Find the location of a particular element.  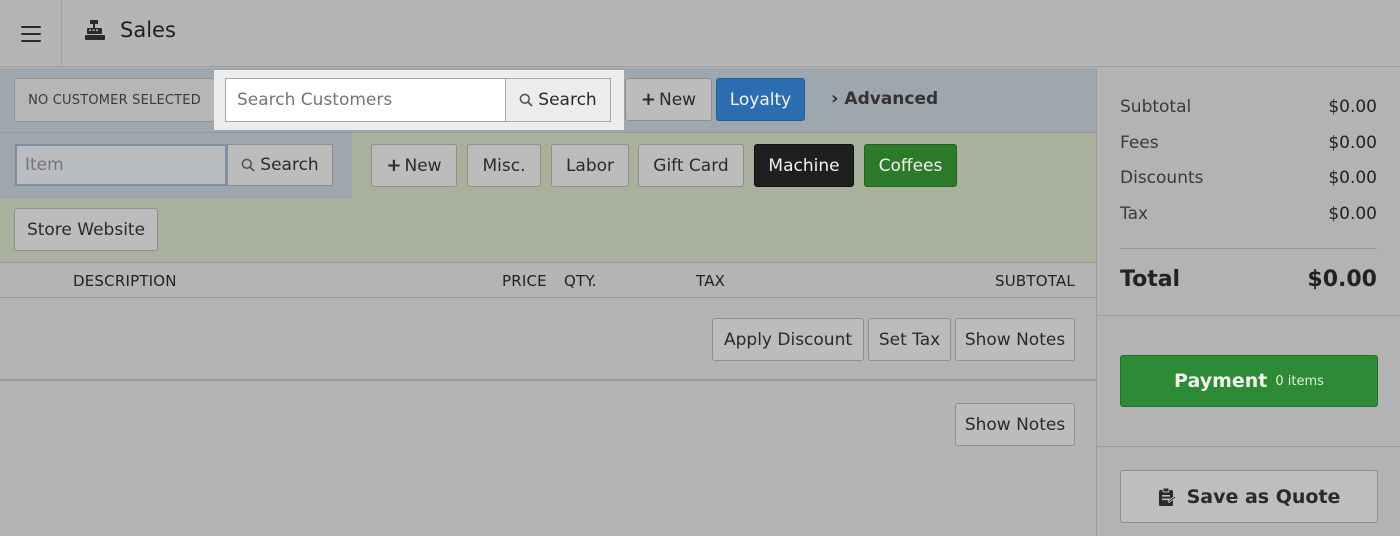

show-sale-notes-button: Show Notes is located at coordinates (1015, 424).